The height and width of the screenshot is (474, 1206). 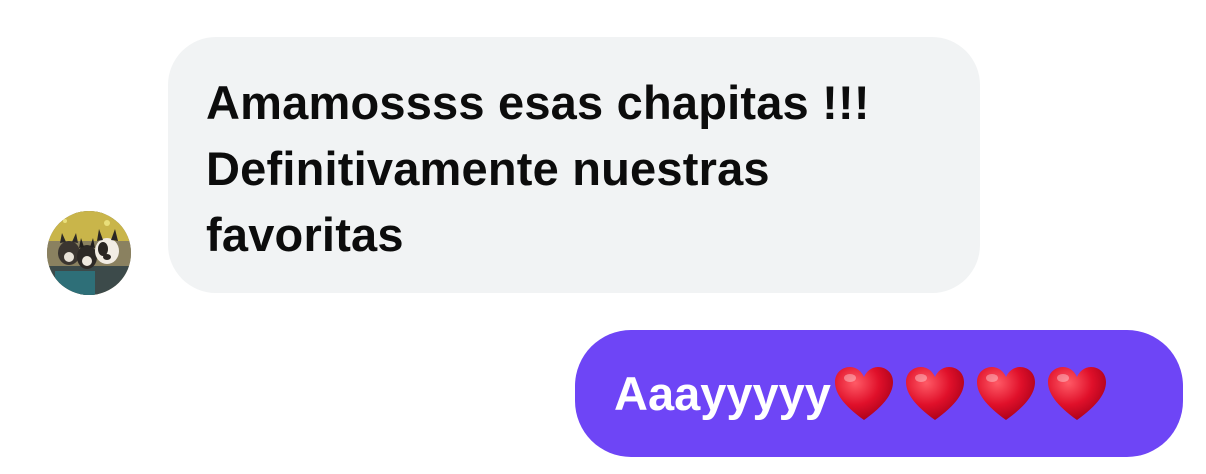 What do you see at coordinates (488, 168) in the screenshot?
I see `message-line: Definitivamente nuestras` at bounding box center [488, 168].